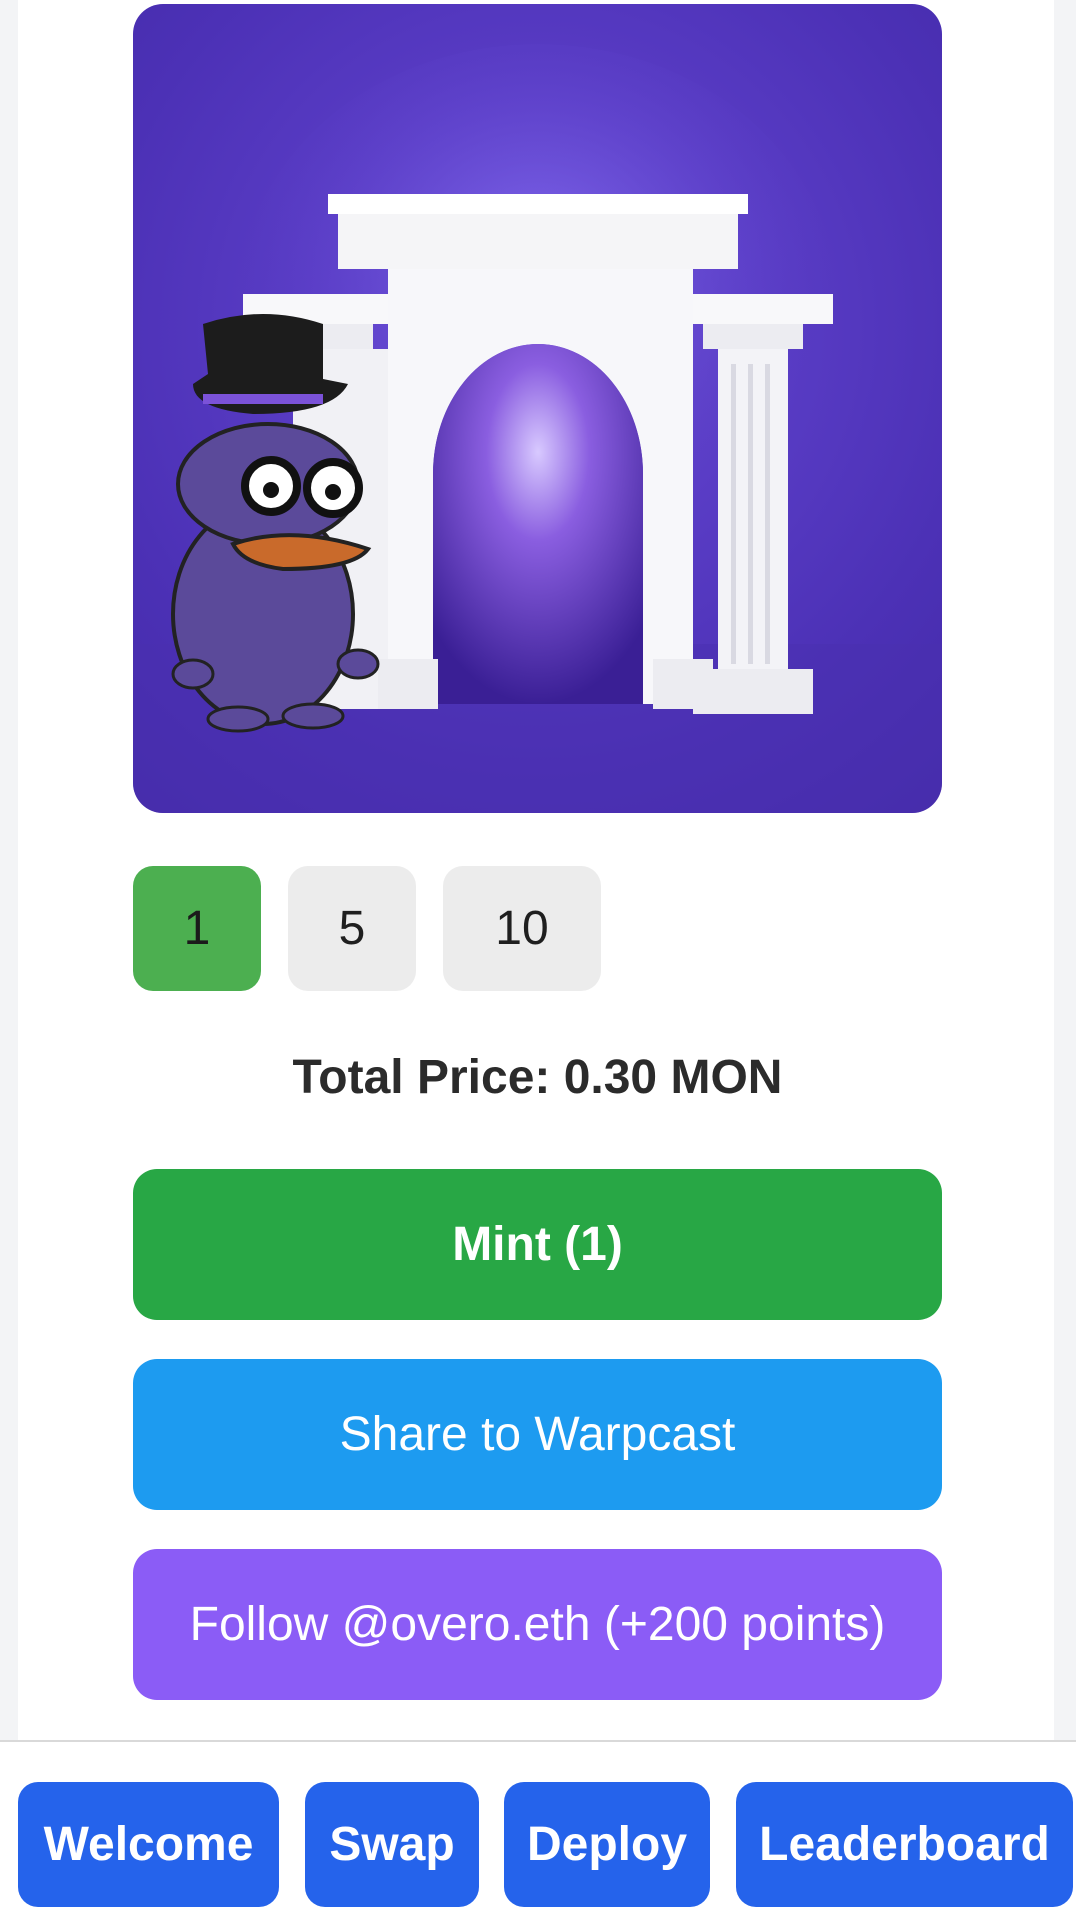  What do you see at coordinates (537, 1624) in the screenshot?
I see `follow-button: Follow @overo.eth (+200 points)` at bounding box center [537, 1624].